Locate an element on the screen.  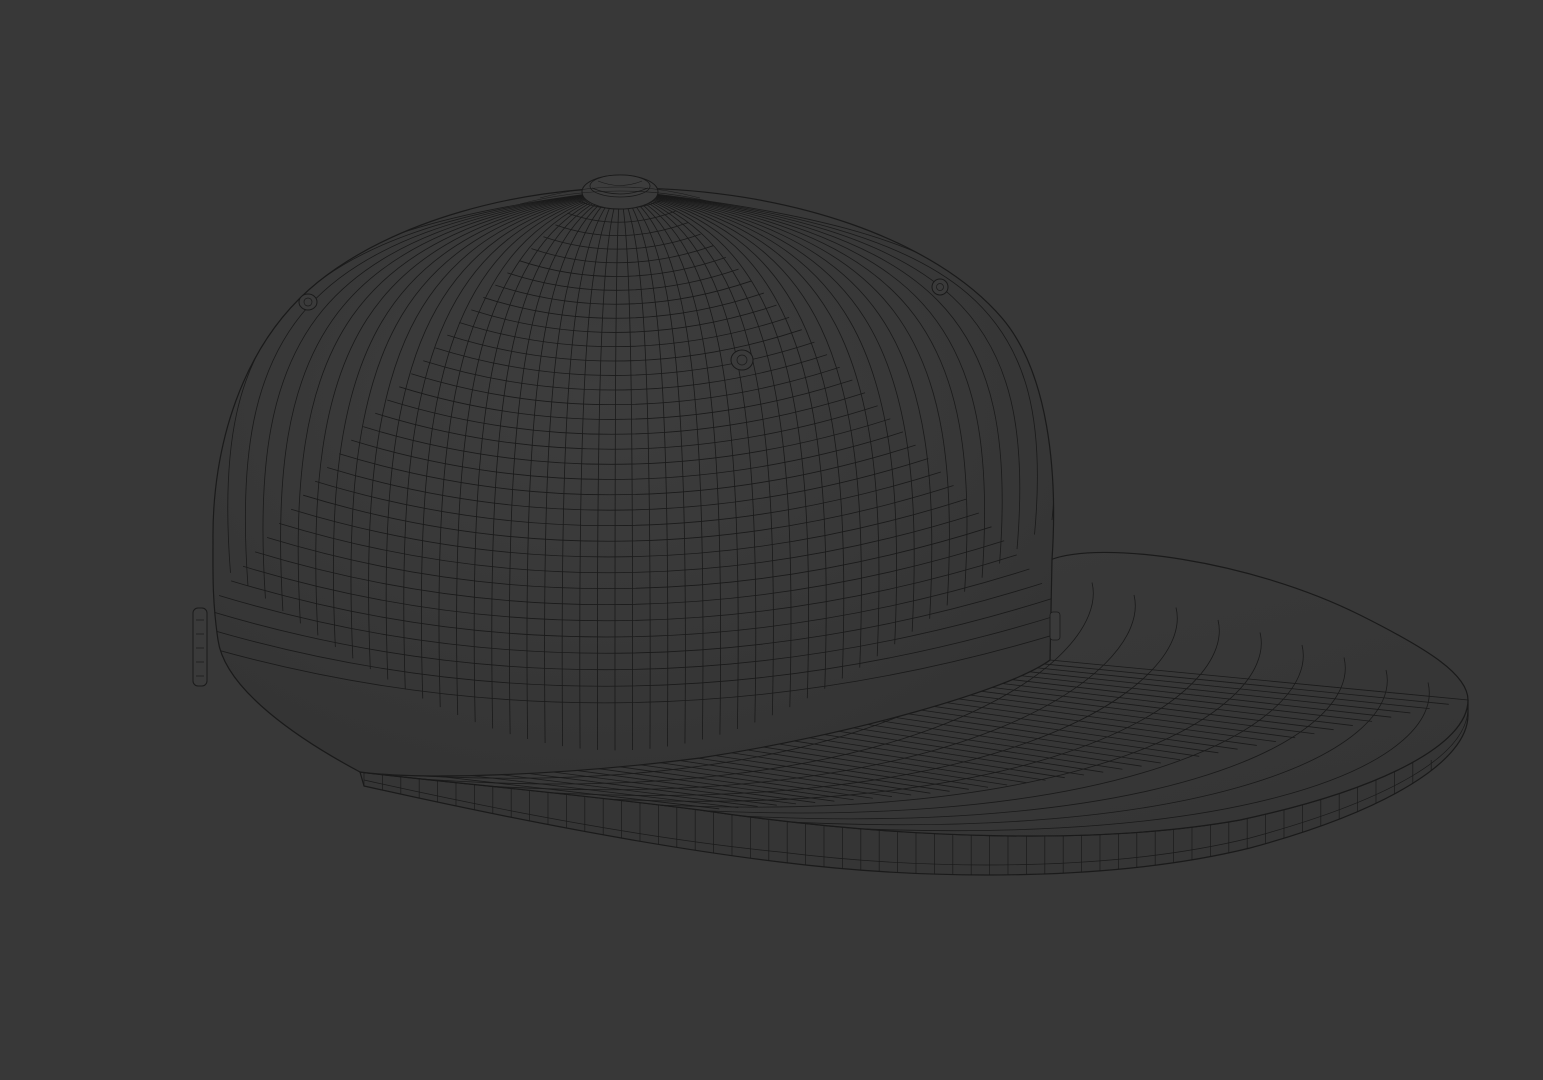
eyelet-center is located at coordinates (742, 360).